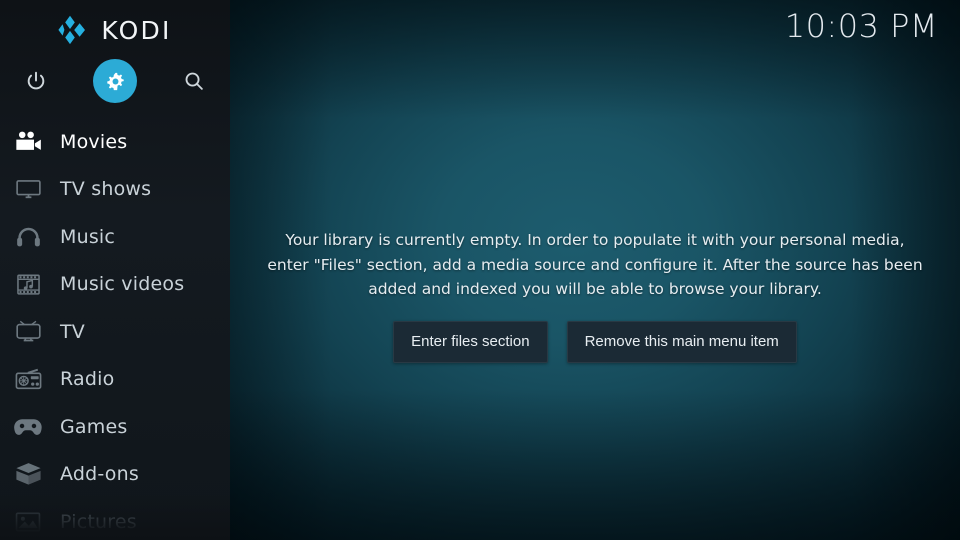  What do you see at coordinates (115, 332) in the screenshot?
I see `sidebar-item-tv: TV` at bounding box center [115, 332].